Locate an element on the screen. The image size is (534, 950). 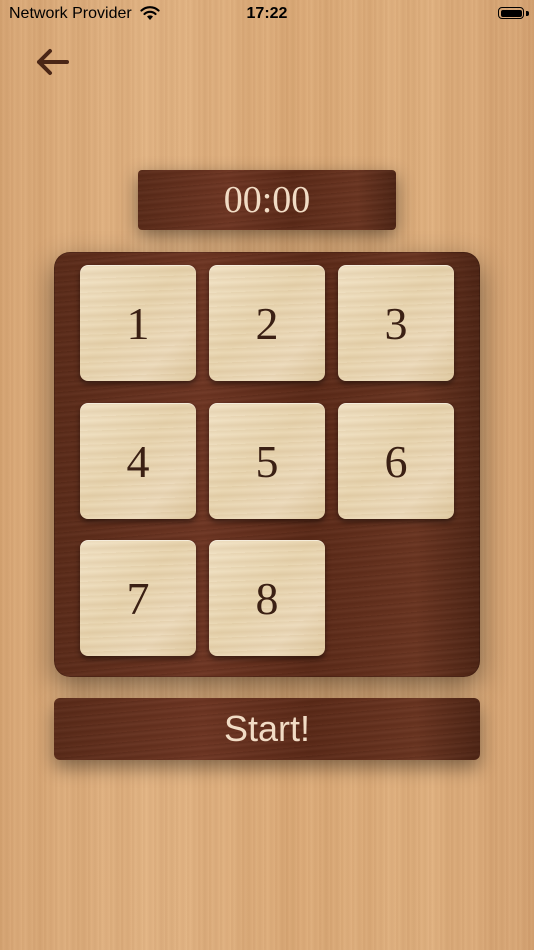
tile-number: 3 is located at coordinates (396, 323).